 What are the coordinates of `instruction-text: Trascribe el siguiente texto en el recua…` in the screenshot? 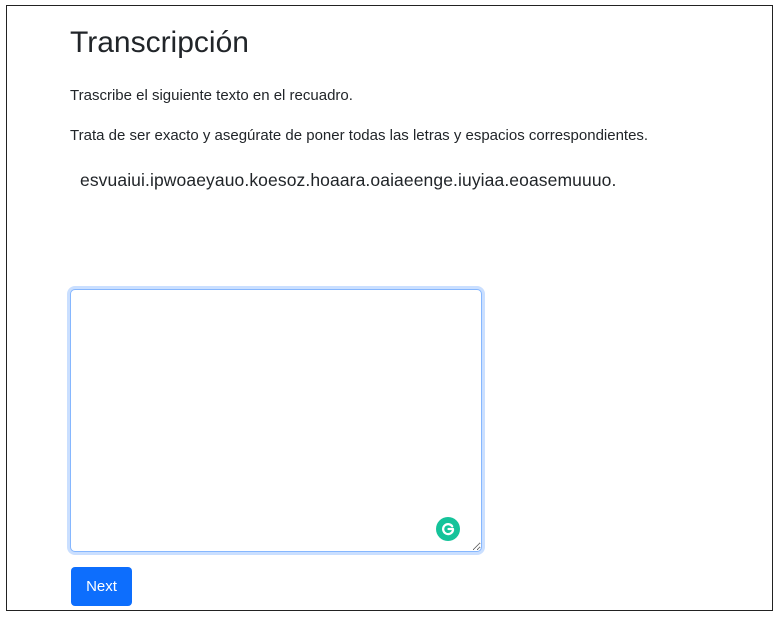 It's located at (211, 95).